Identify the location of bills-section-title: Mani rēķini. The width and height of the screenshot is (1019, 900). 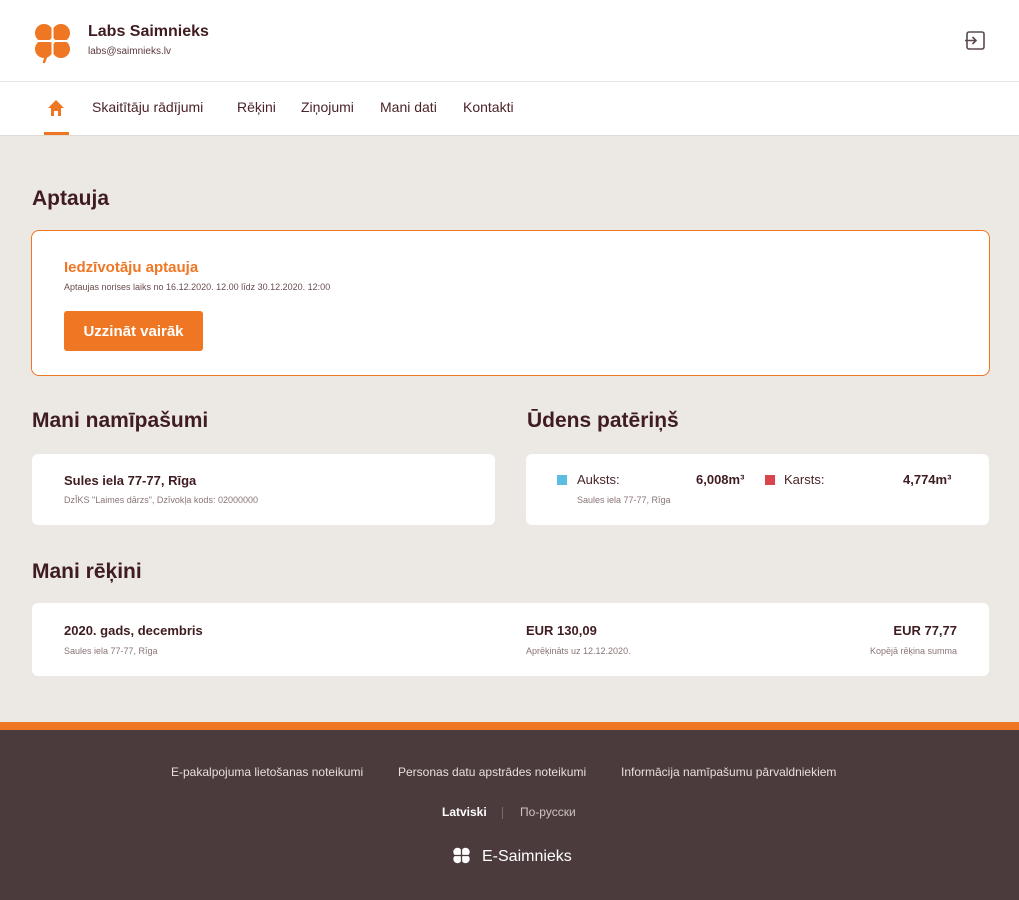
(87, 571).